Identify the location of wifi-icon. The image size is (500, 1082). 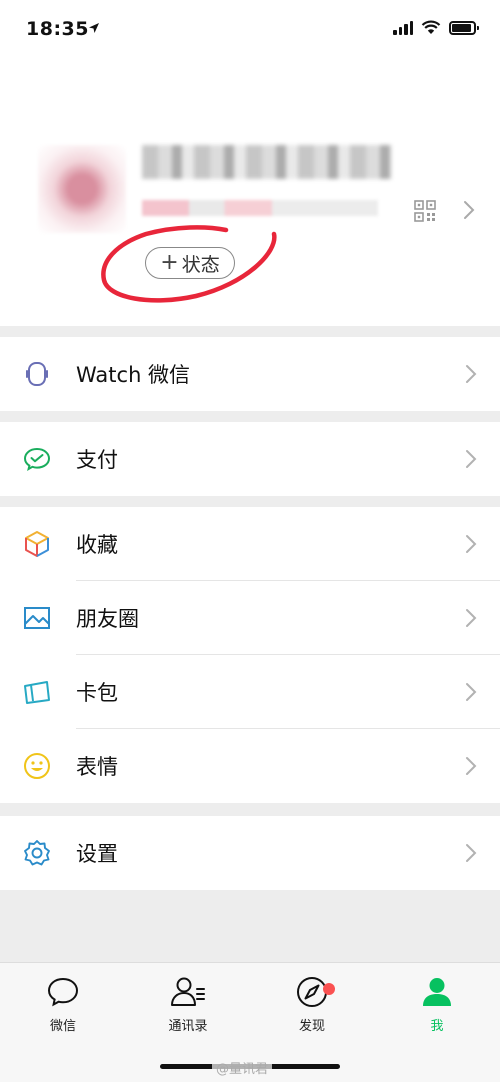
(431, 27).